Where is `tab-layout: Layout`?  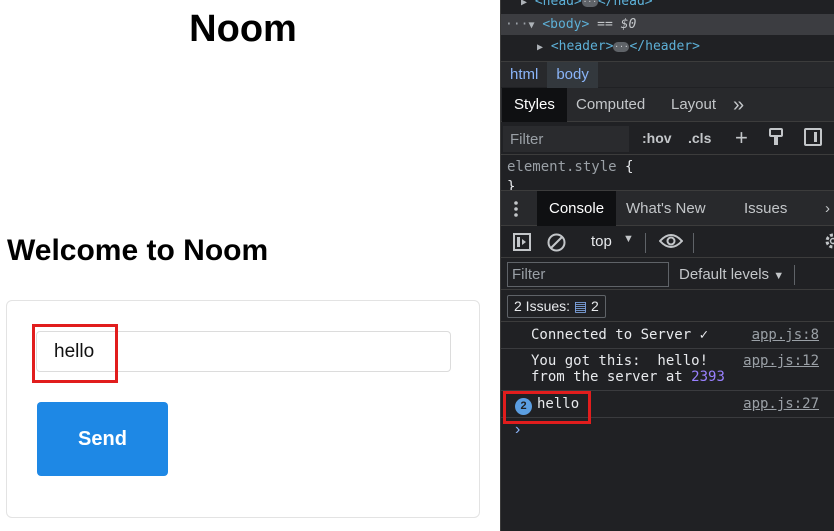 tab-layout: Layout is located at coordinates (693, 105).